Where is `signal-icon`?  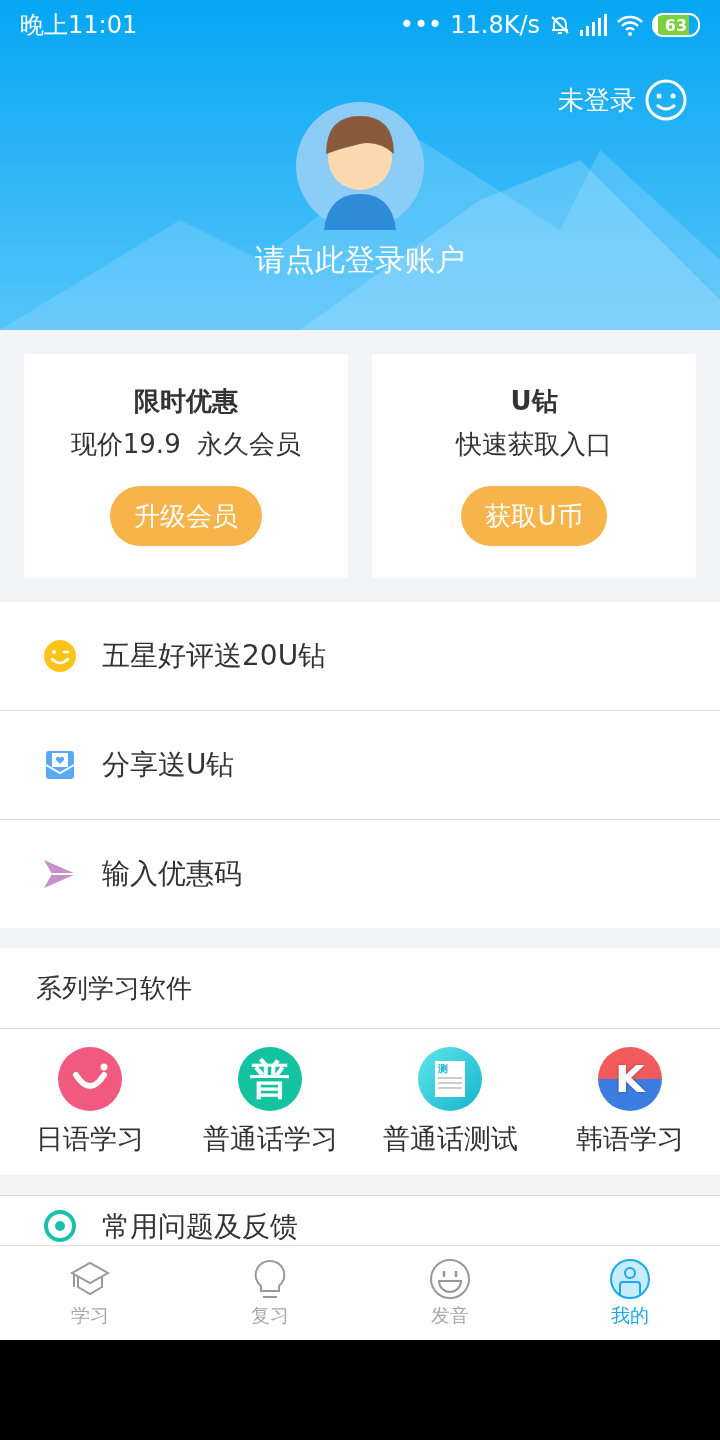
signal-icon is located at coordinates (594, 25).